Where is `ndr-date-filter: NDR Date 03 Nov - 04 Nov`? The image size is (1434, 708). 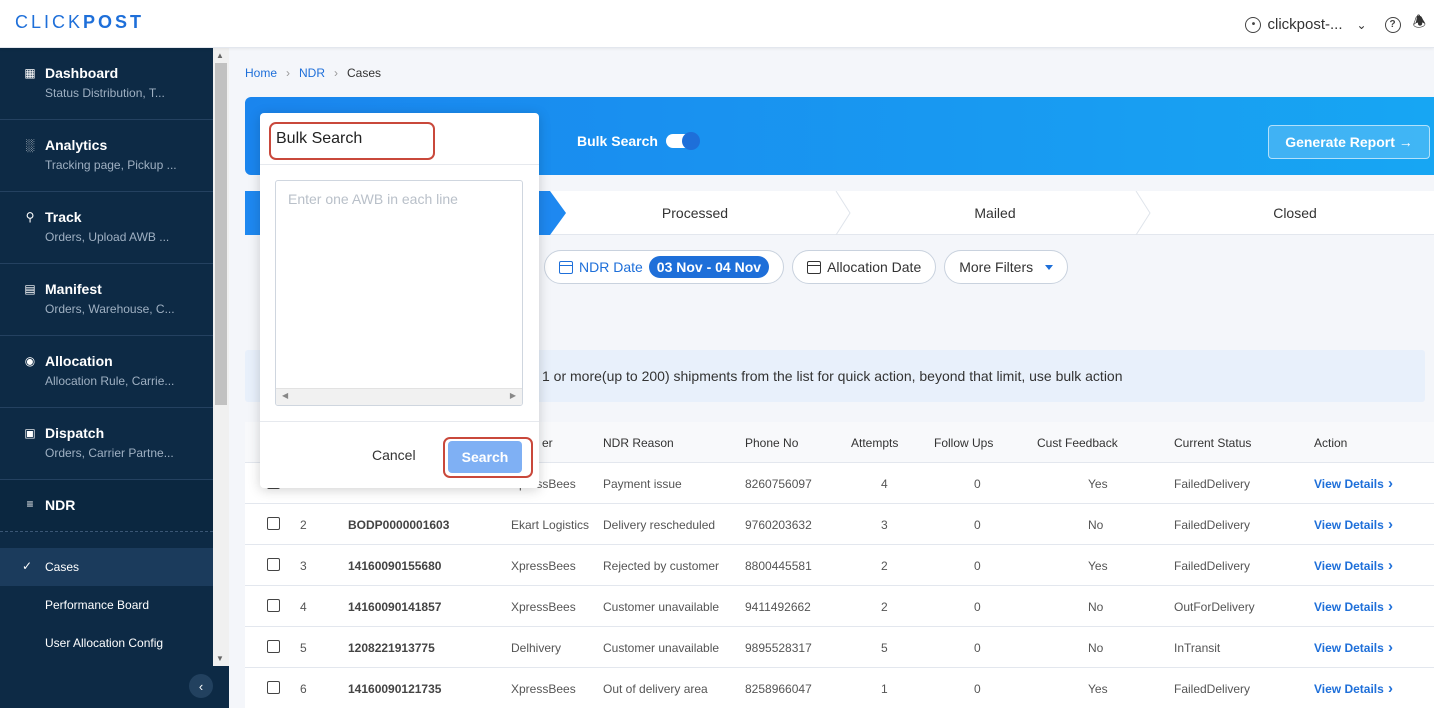
ndr-date-filter: NDR Date 03 Nov - 04 Nov is located at coordinates (664, 267).